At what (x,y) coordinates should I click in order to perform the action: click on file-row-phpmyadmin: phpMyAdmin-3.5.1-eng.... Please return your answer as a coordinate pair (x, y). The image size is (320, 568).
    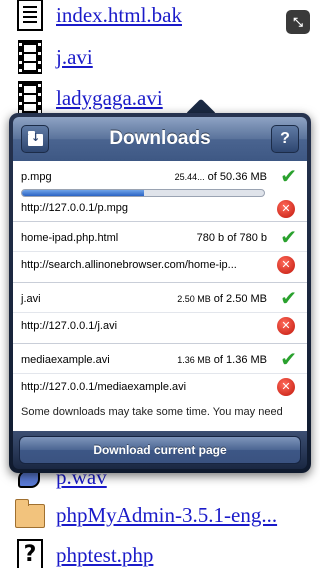
    Looking at the image, I should click on (145, 515).